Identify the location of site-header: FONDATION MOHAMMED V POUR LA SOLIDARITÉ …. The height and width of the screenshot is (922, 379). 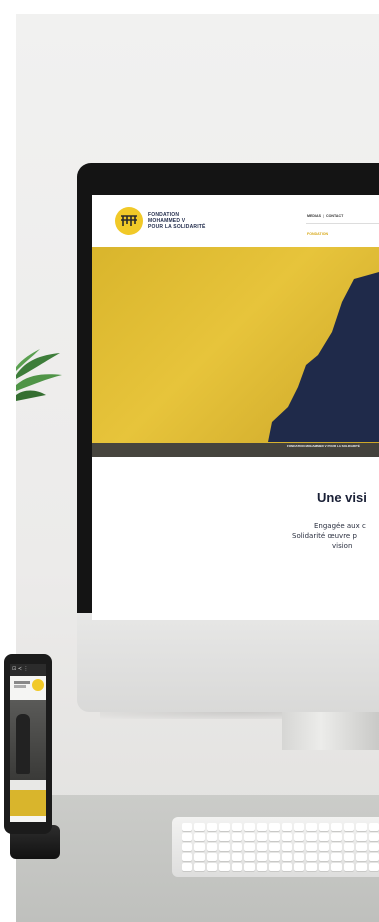
(235, 221).